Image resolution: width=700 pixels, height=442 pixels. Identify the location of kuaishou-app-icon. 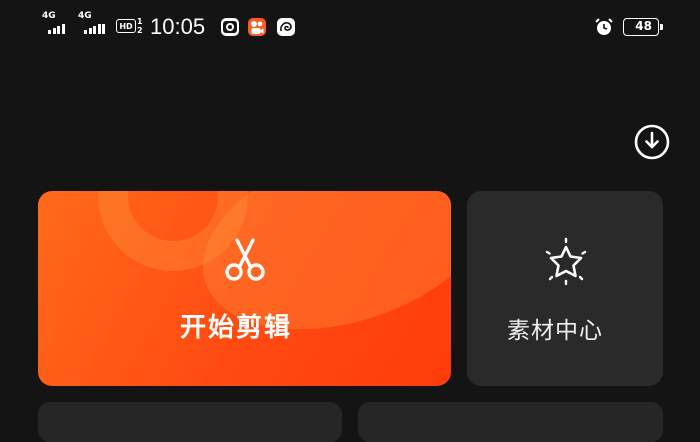
(257, 27).